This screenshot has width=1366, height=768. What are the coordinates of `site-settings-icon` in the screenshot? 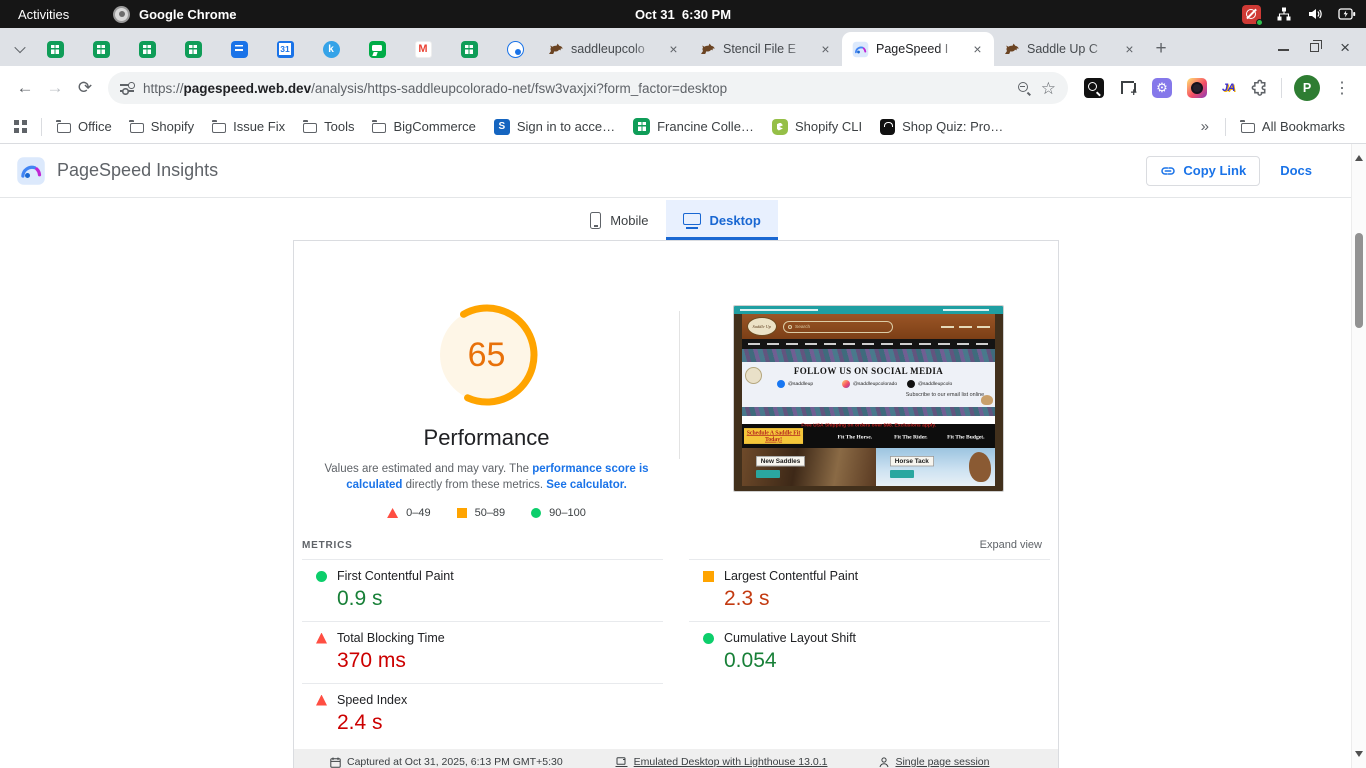 It's located at (127, 88).